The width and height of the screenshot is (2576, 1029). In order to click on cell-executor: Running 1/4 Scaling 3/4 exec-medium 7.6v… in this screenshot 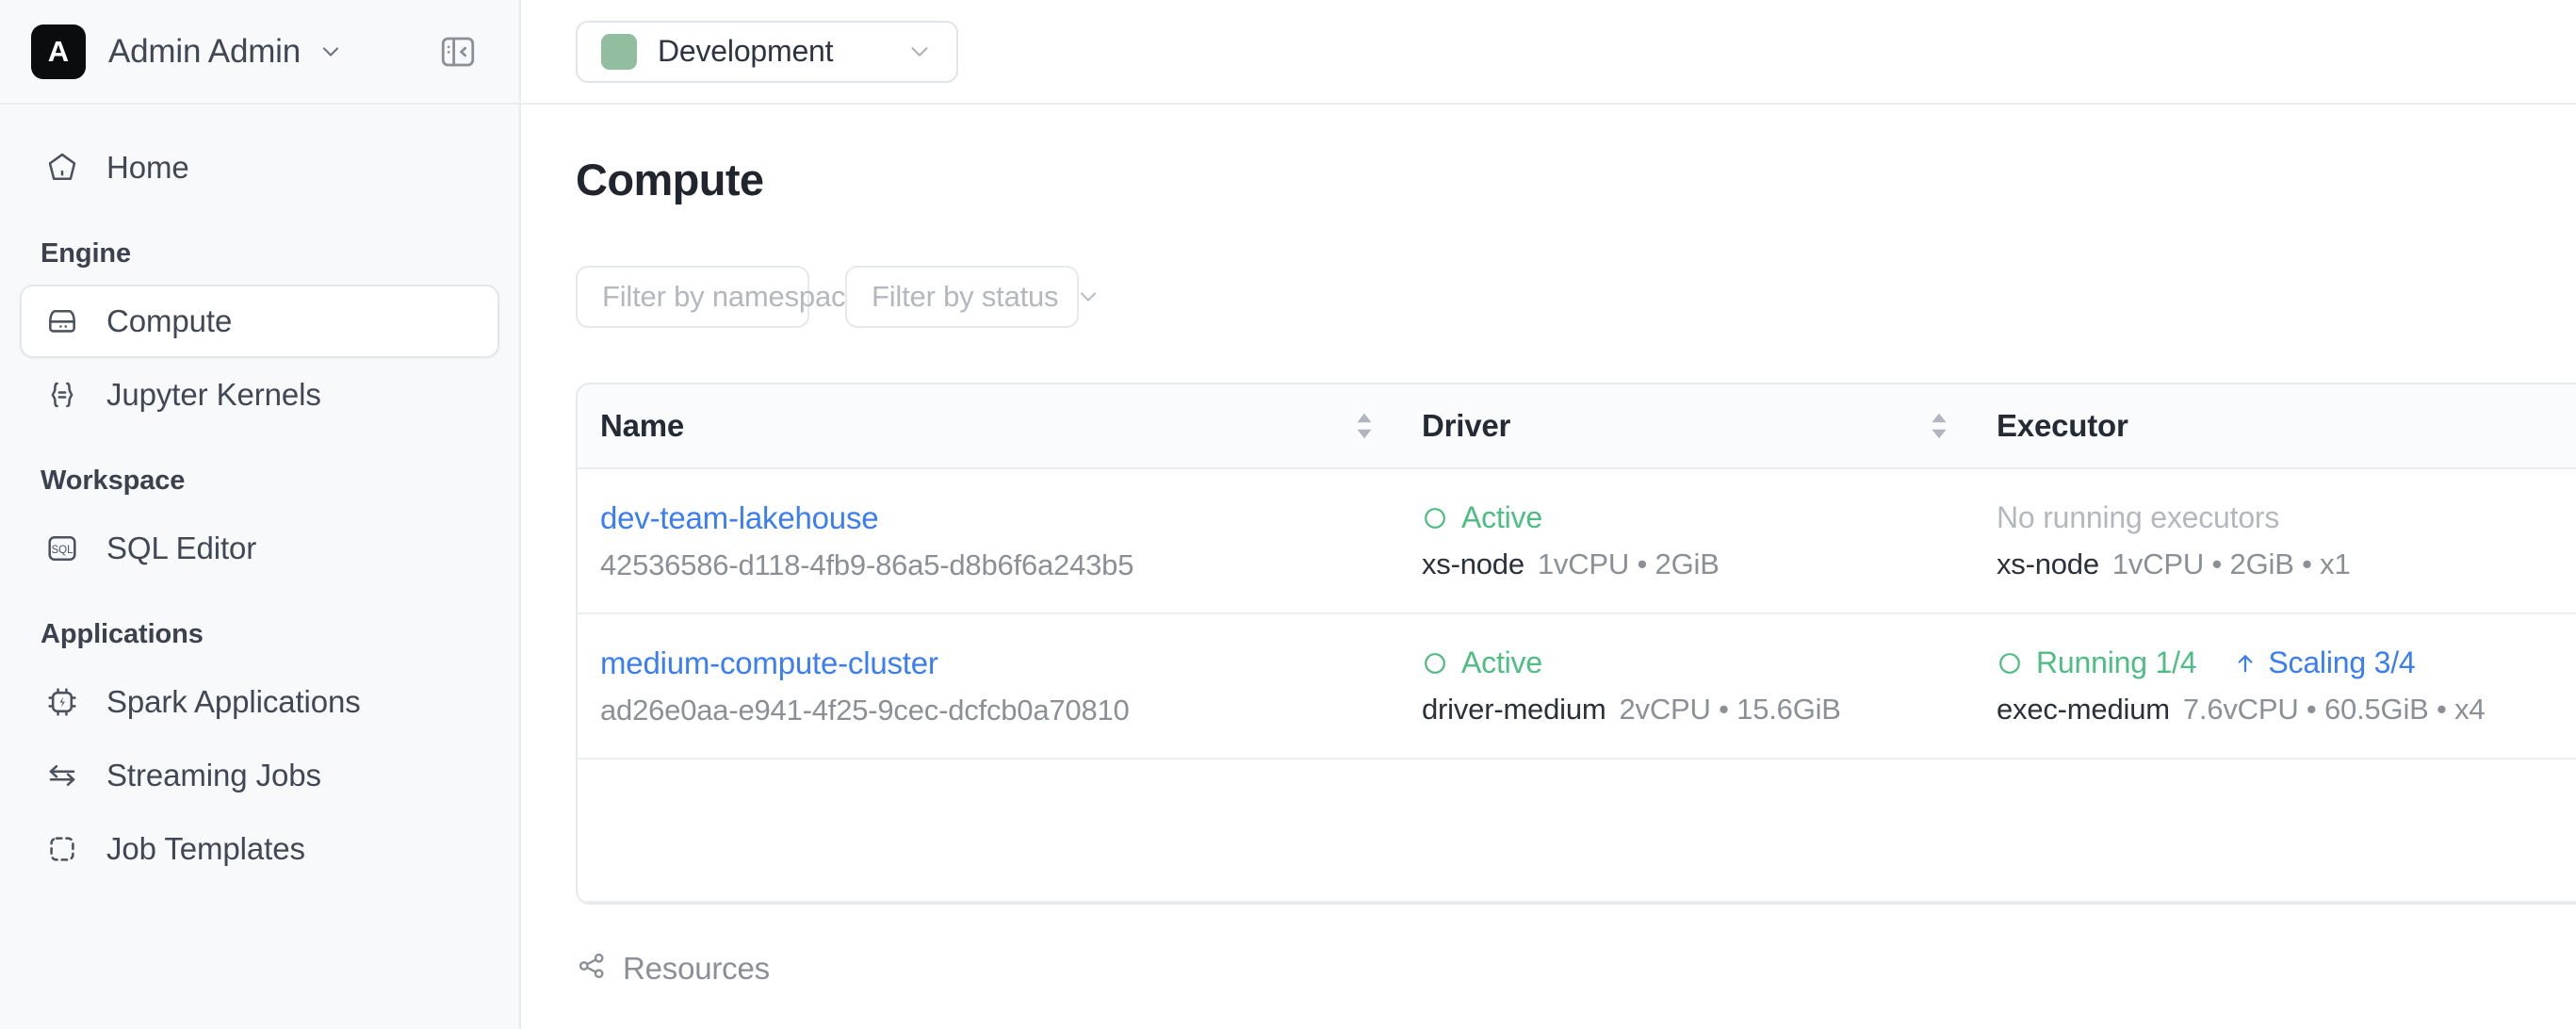, I will do `click(2275, 686)`.